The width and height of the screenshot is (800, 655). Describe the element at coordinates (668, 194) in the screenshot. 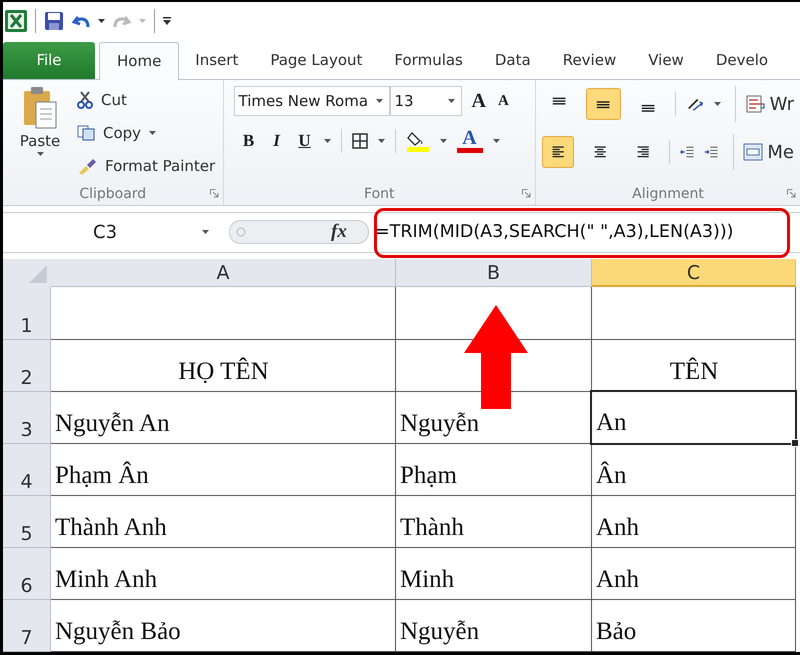

I see `group-label: Alignment` at that location.